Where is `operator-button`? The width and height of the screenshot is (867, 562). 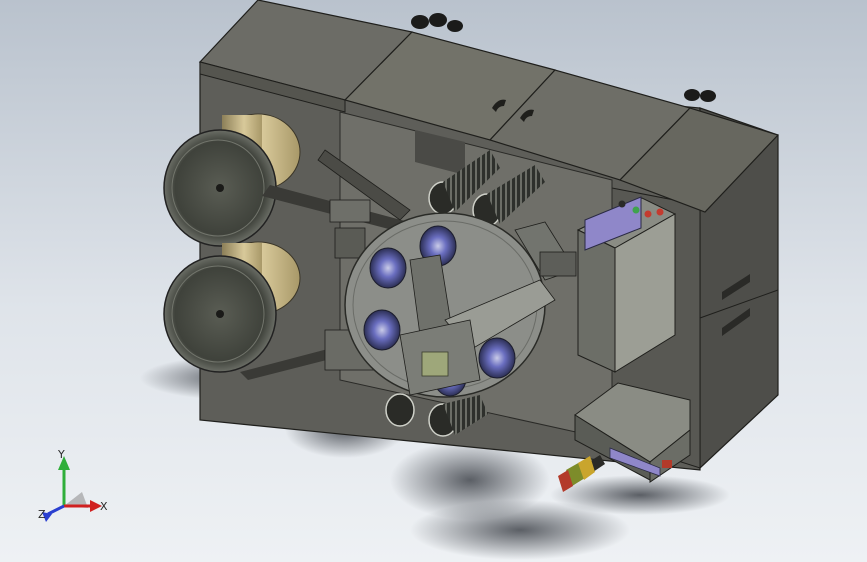 operator-button is located at coordinates (667, 464).